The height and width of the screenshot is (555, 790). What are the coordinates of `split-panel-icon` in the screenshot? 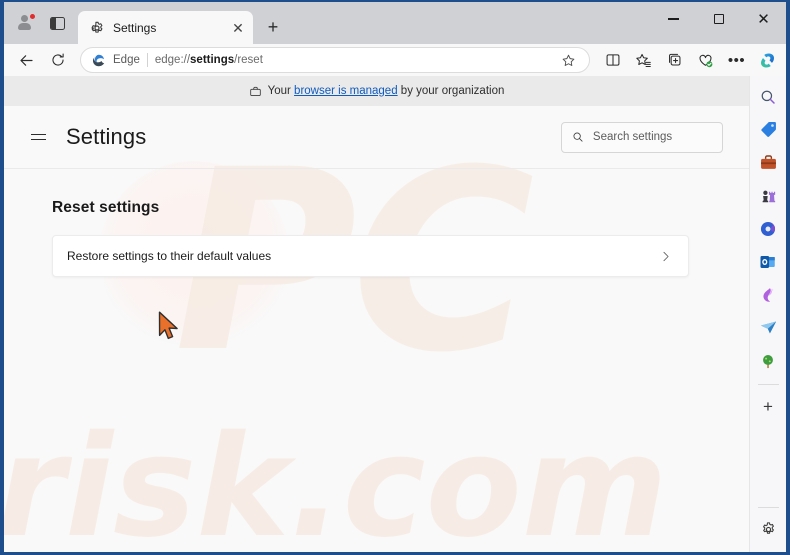 It's located at (57, 23).